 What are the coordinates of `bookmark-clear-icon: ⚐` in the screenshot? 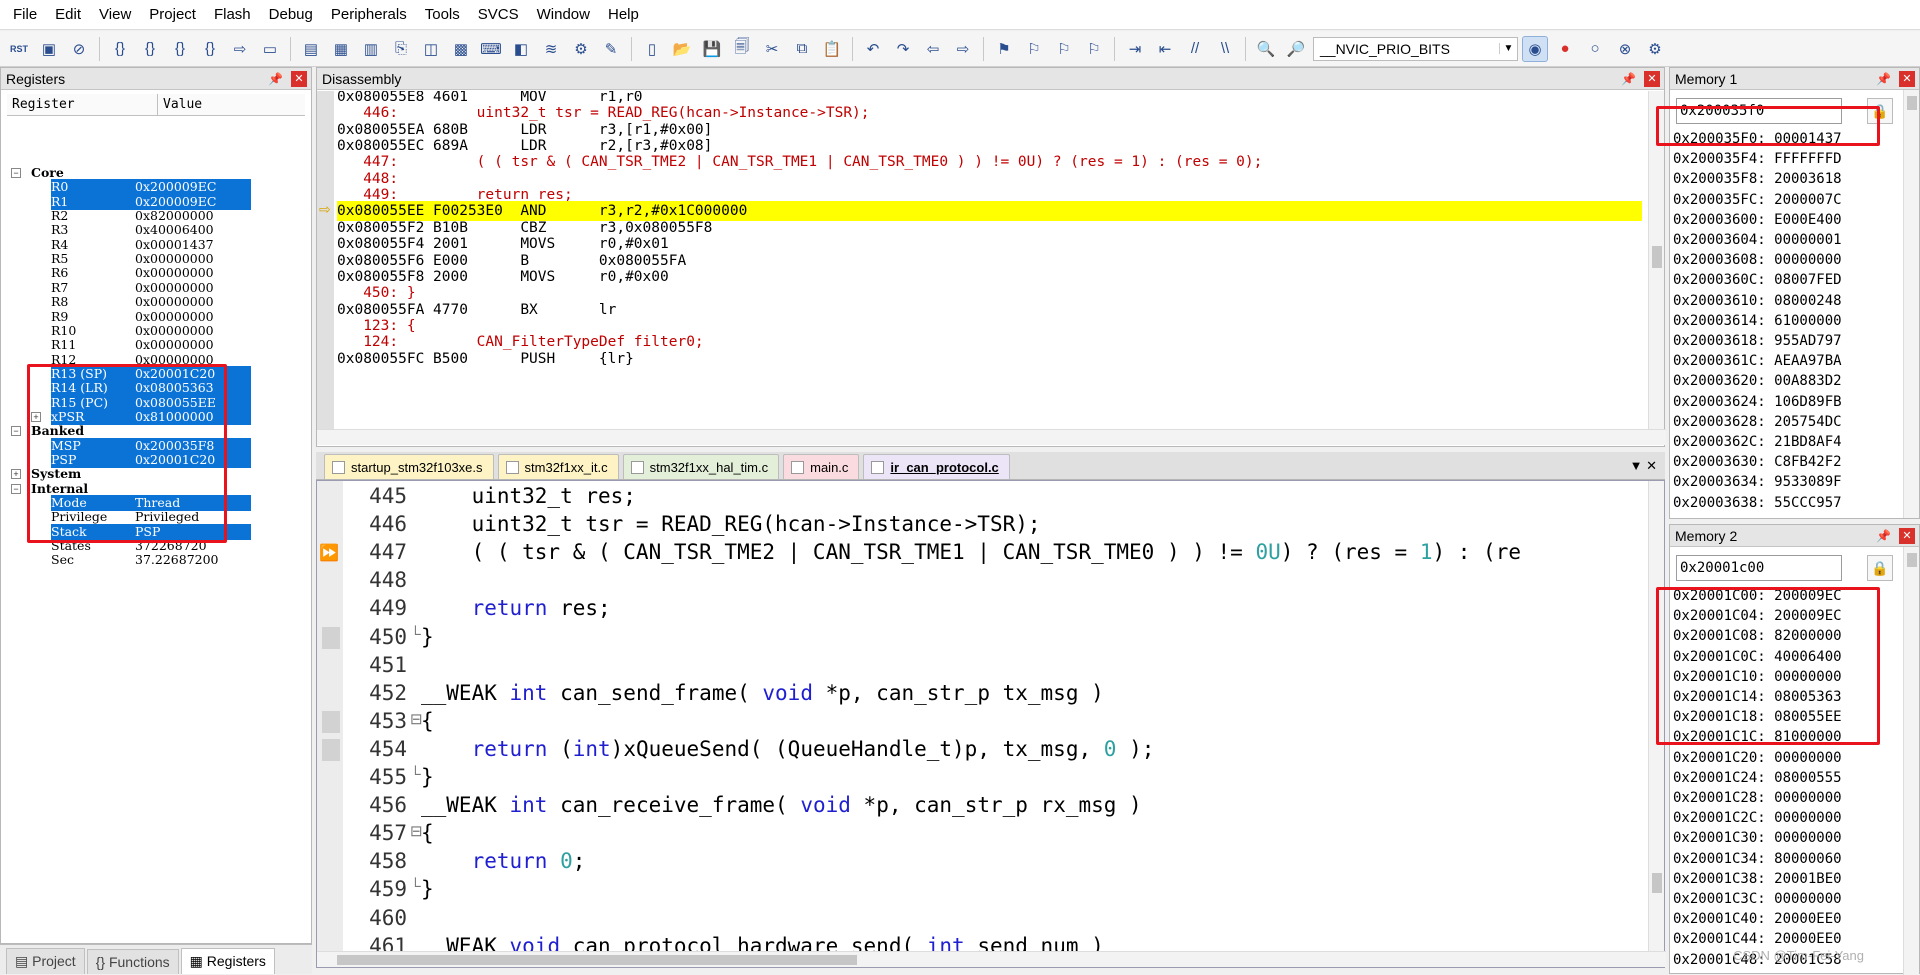 It's located at (1094, 49).